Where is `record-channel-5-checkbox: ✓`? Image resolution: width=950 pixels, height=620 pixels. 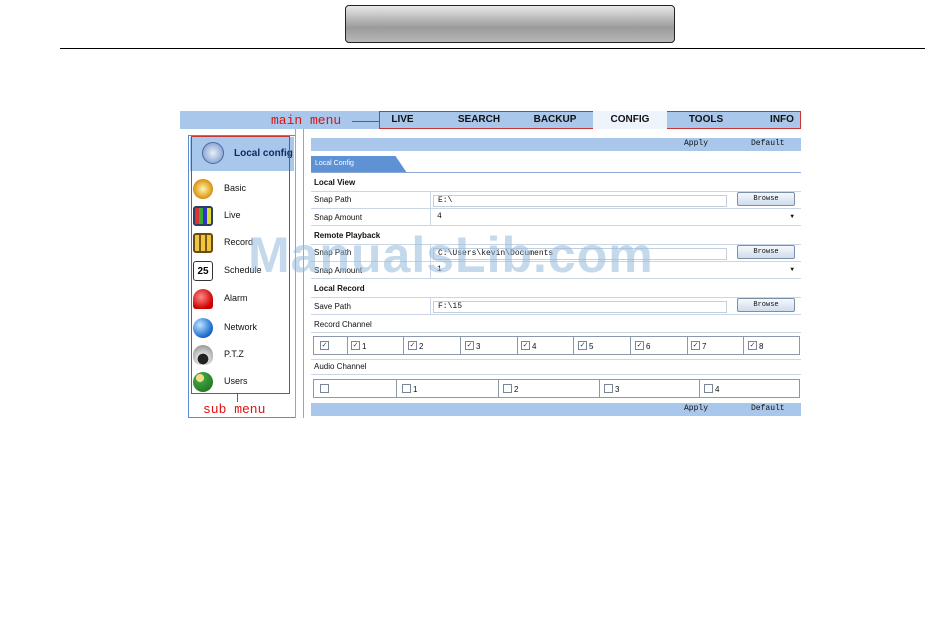
record-channel-5-checkbox: ✓ is located at coordinates (582, 345).